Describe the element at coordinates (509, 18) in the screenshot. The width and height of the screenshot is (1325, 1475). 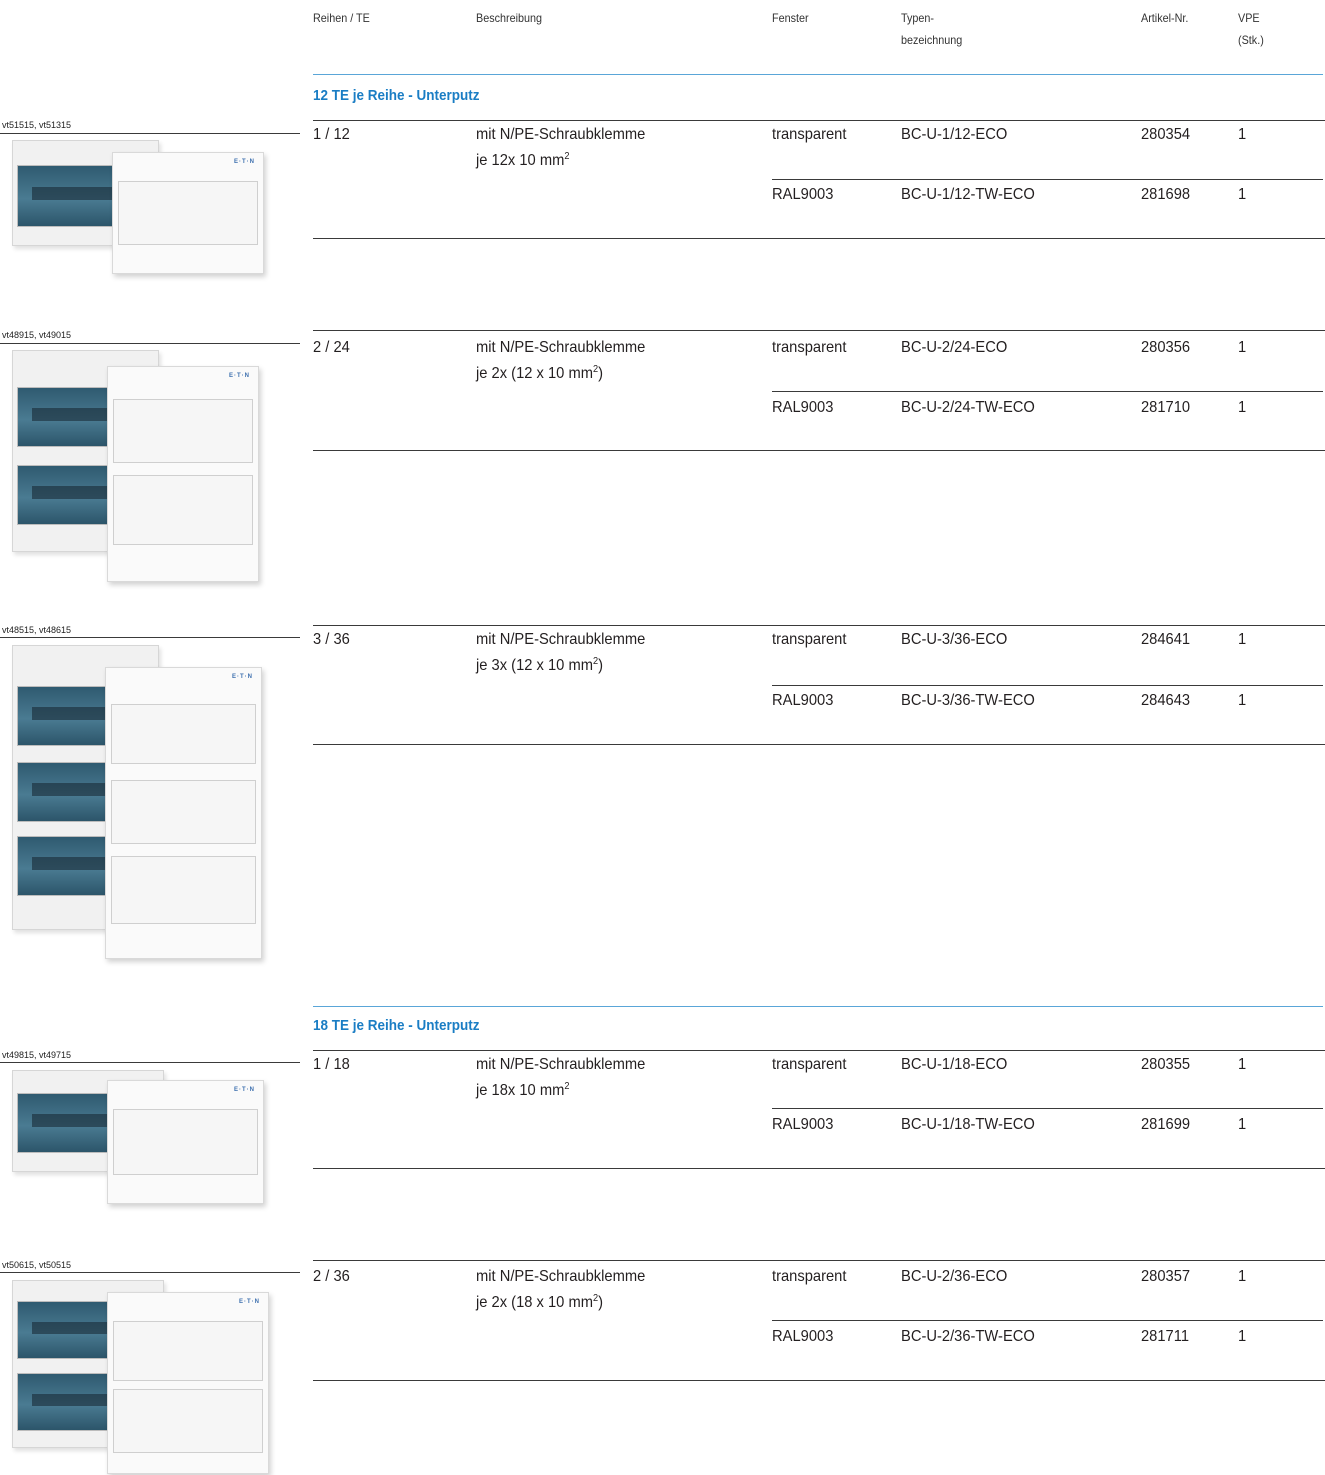
I see `header-beschreibung: Beschreibung` at that location.